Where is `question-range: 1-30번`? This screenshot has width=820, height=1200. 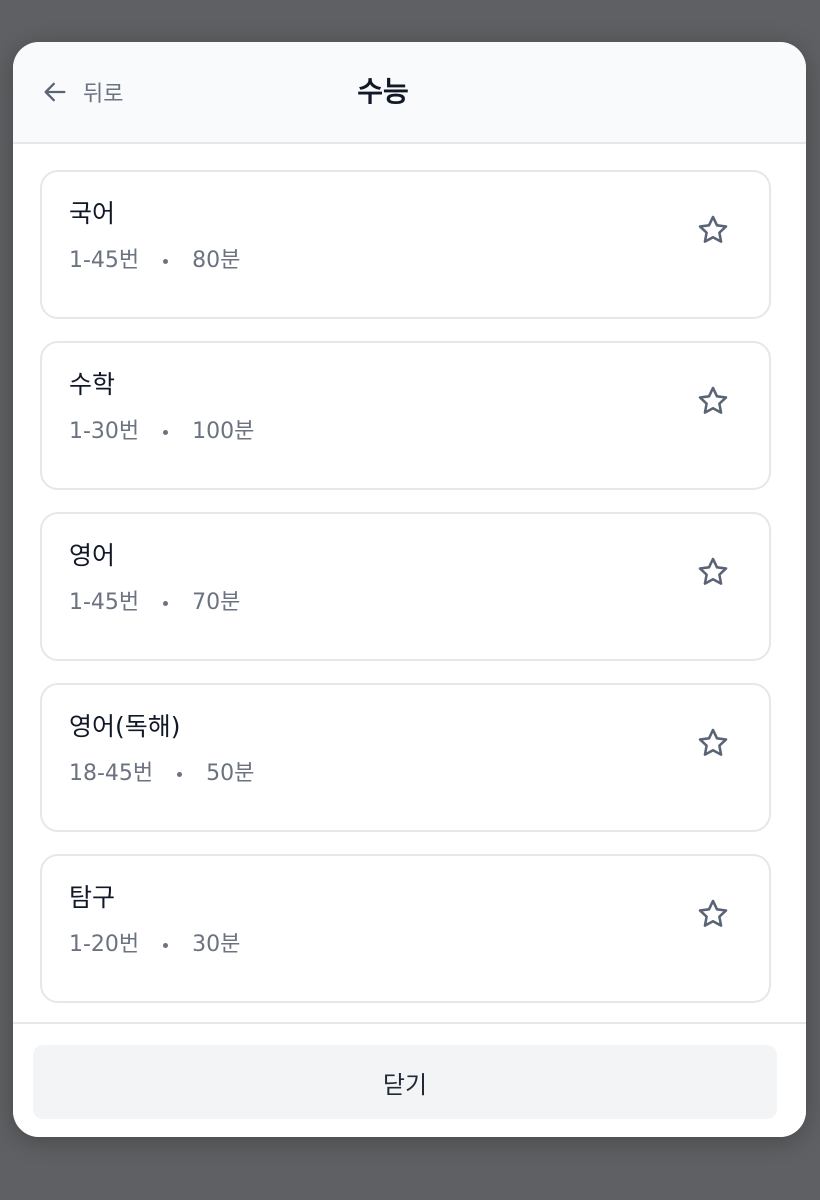 question-range: 1-30번 is located at coordinates (104, 431).